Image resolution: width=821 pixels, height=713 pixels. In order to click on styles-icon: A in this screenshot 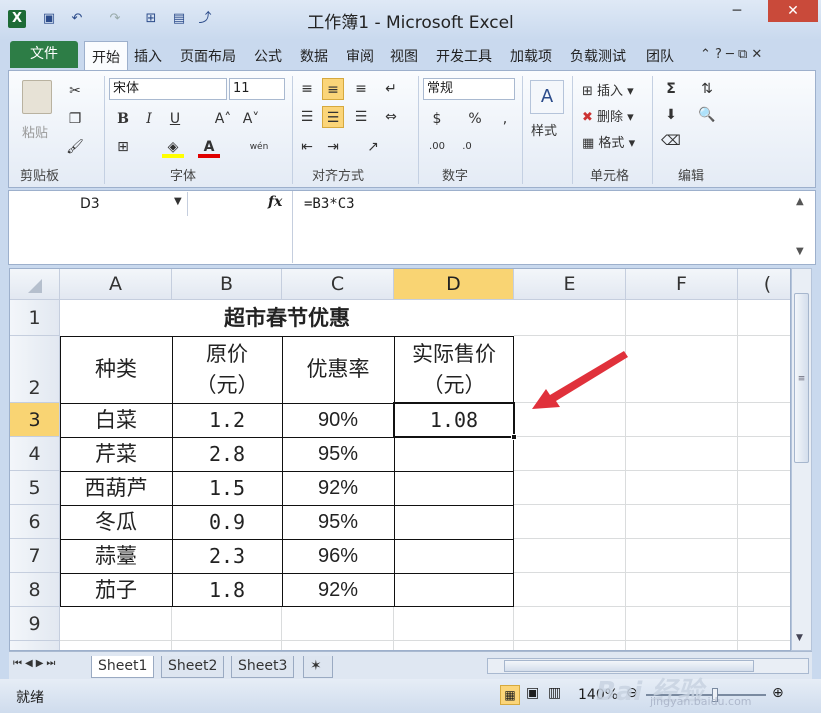, I will do `click(547, 97)`.